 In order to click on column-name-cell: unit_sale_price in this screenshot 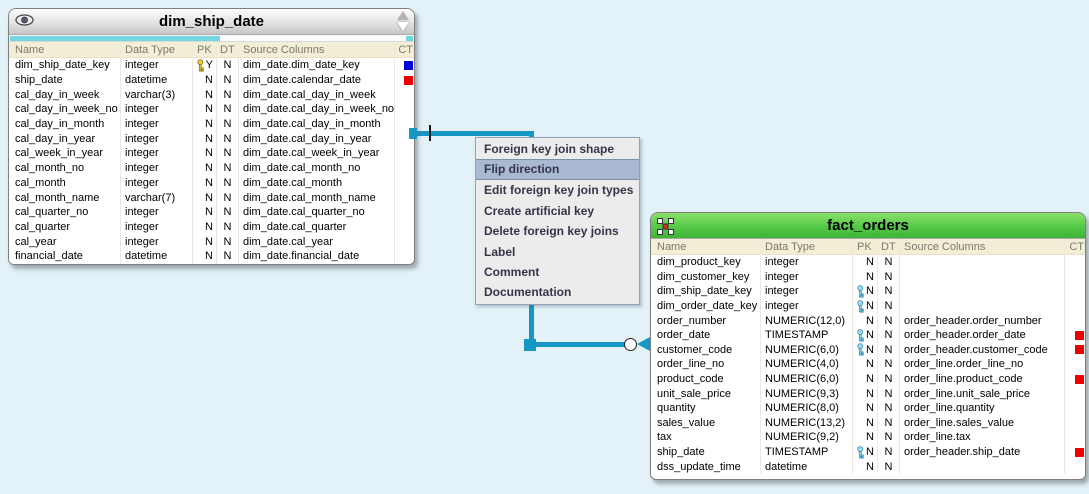, I will do `click(706, 393)`.